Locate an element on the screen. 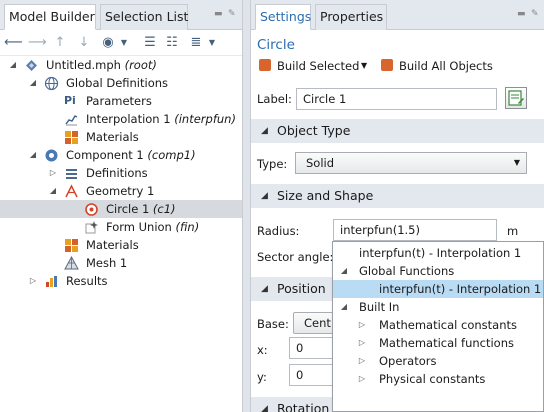  build-all-objects-button: Build All Objects is located at coordinates (444, 66).